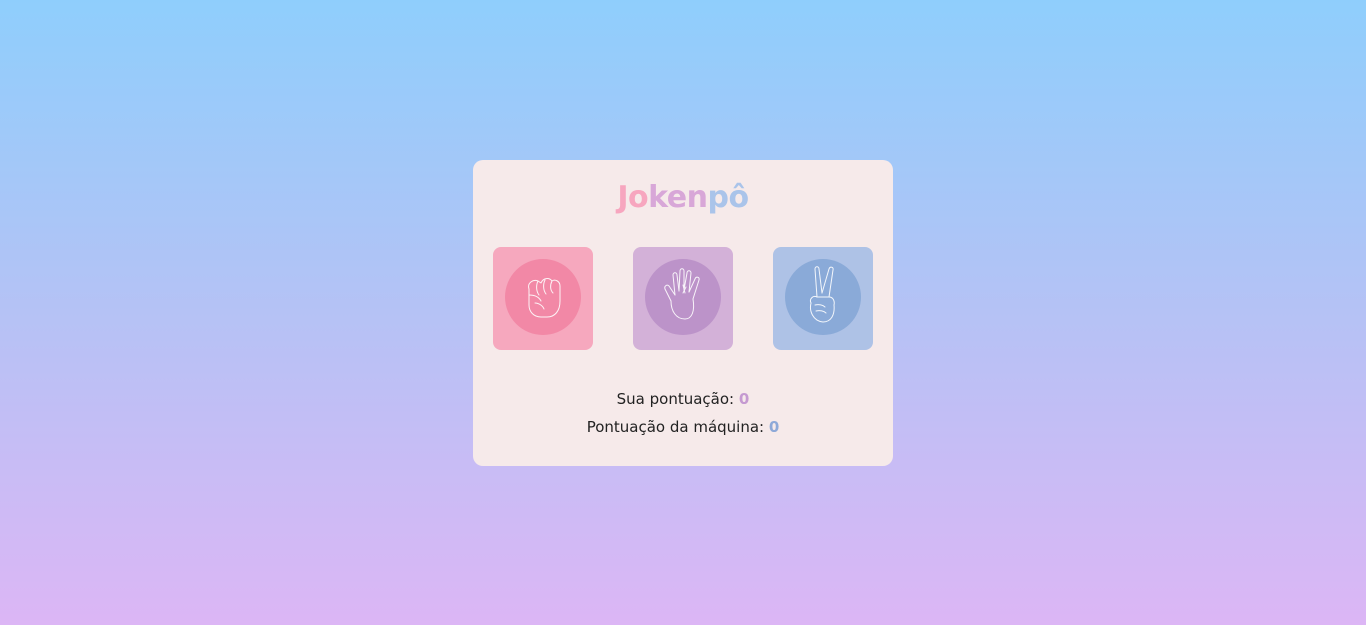  I want to click on open-hand-icon, so click(682, 294).